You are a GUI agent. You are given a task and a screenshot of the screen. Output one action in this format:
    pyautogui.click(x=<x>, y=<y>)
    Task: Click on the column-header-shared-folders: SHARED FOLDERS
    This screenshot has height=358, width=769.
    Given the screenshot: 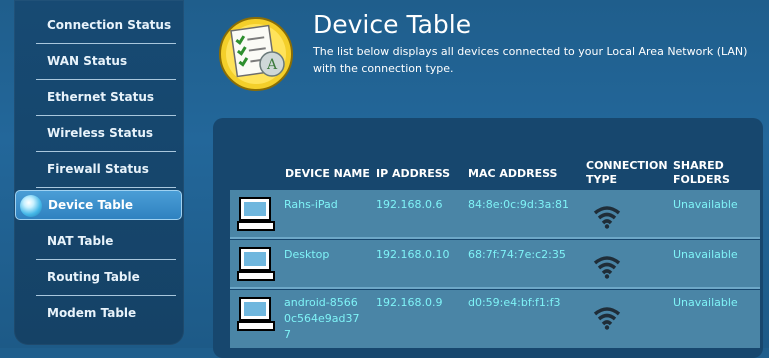 What is the action you would take?
    pyautogui.click(x=701, y=173)
    